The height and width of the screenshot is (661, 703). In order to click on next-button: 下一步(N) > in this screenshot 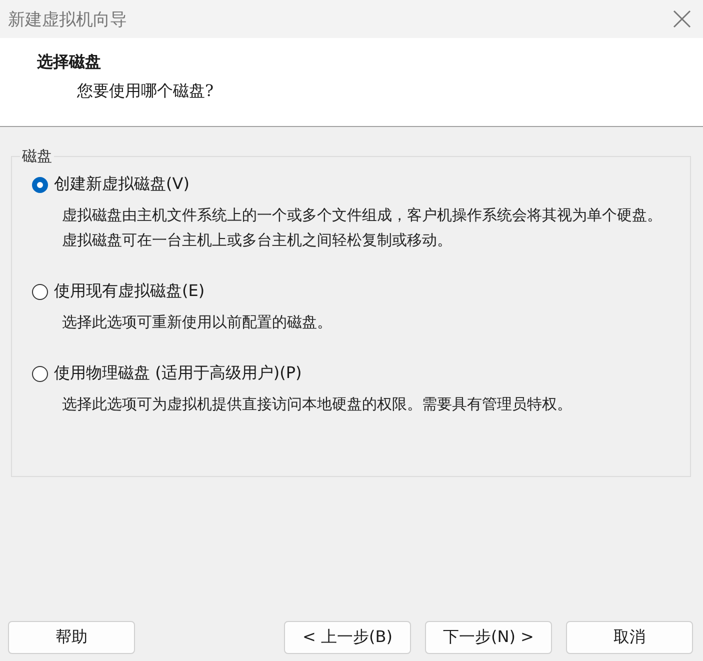, I will do `click(488, 637)`.